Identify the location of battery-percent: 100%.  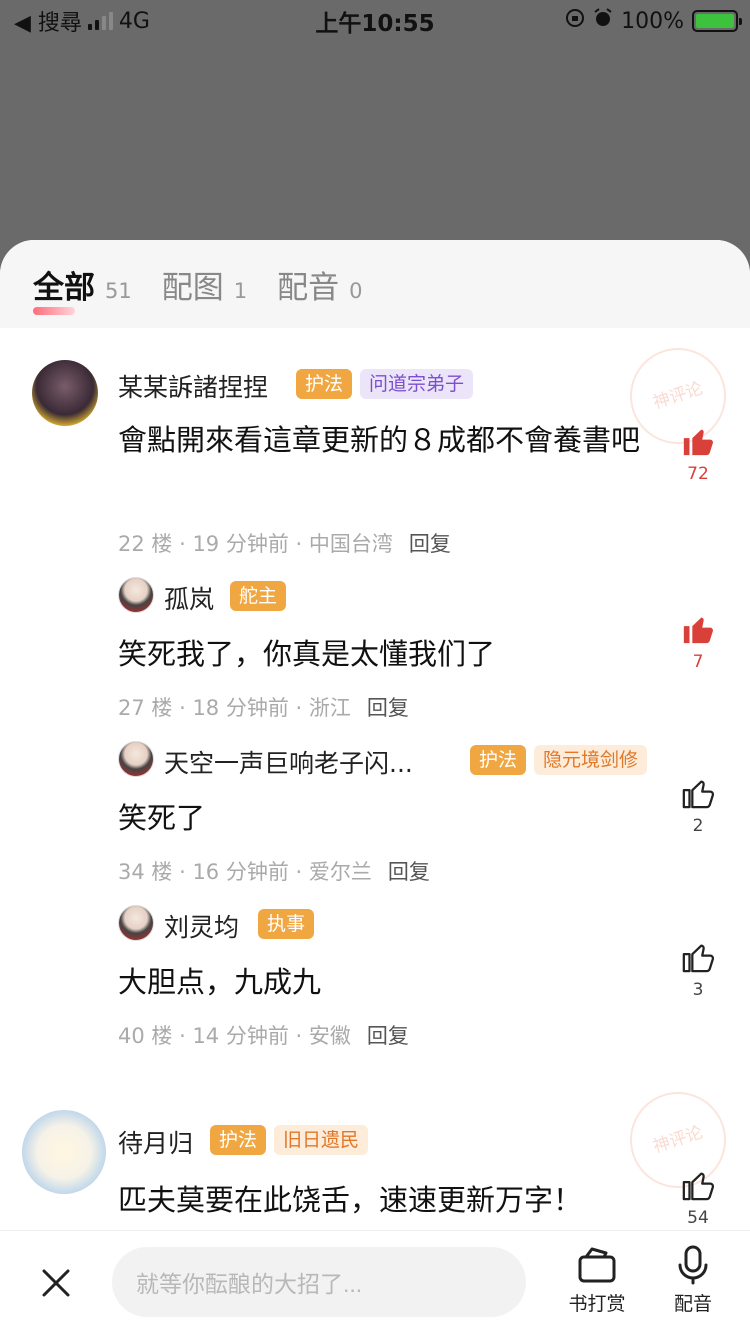
(652, 21).